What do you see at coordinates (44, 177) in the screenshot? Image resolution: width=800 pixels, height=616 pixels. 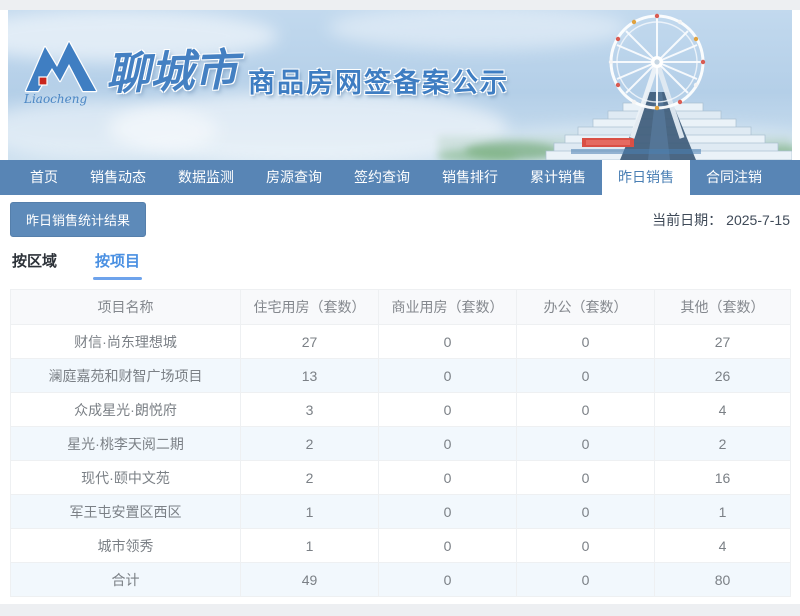 I see `nav-item-home: 首页` at bounding box center [44, 177].